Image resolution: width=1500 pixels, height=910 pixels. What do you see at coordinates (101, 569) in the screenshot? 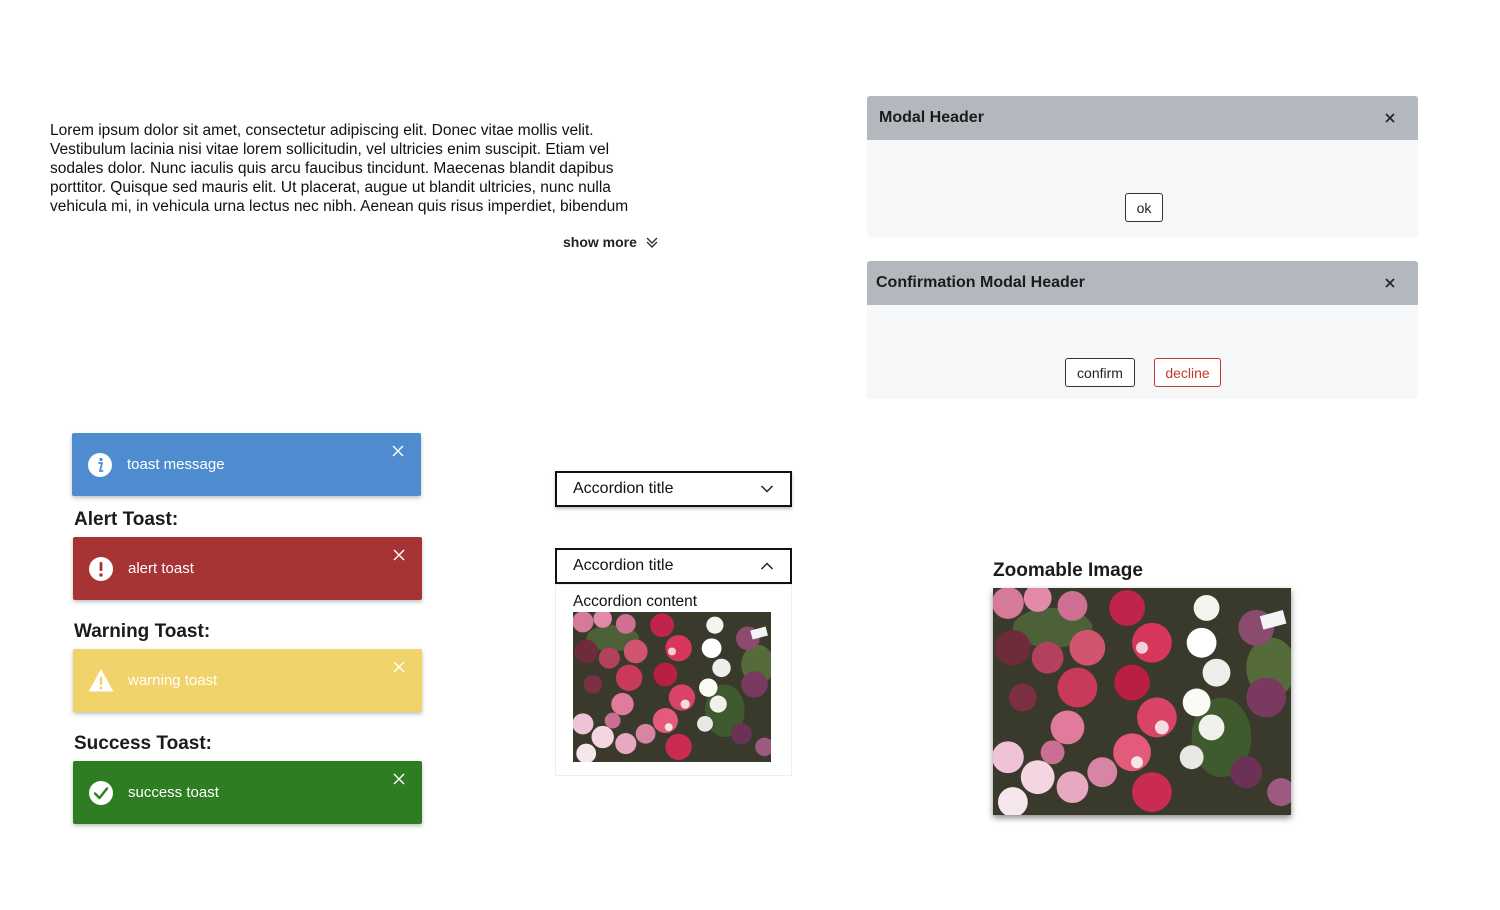
I see `exclamation-icon` at bounding box center [101, 569].